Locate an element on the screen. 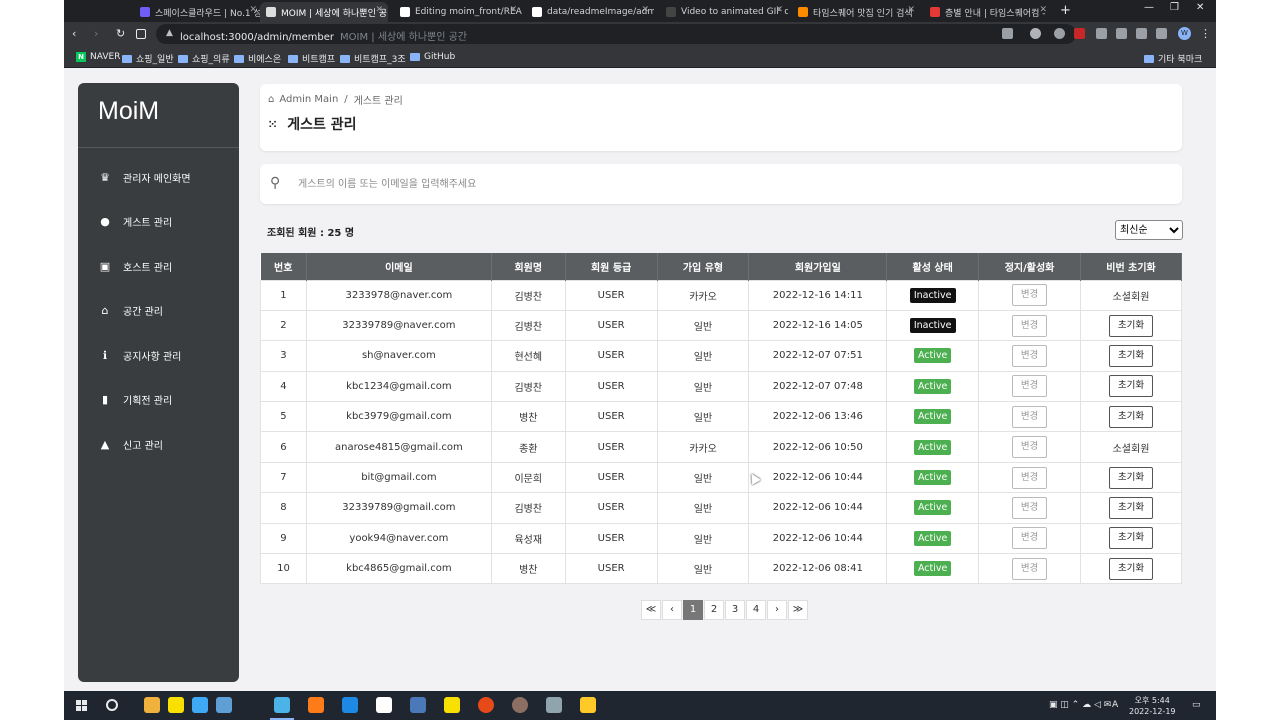 The image size is (1280, 720). back-button: ‹ is located at coordinates (74, 33).